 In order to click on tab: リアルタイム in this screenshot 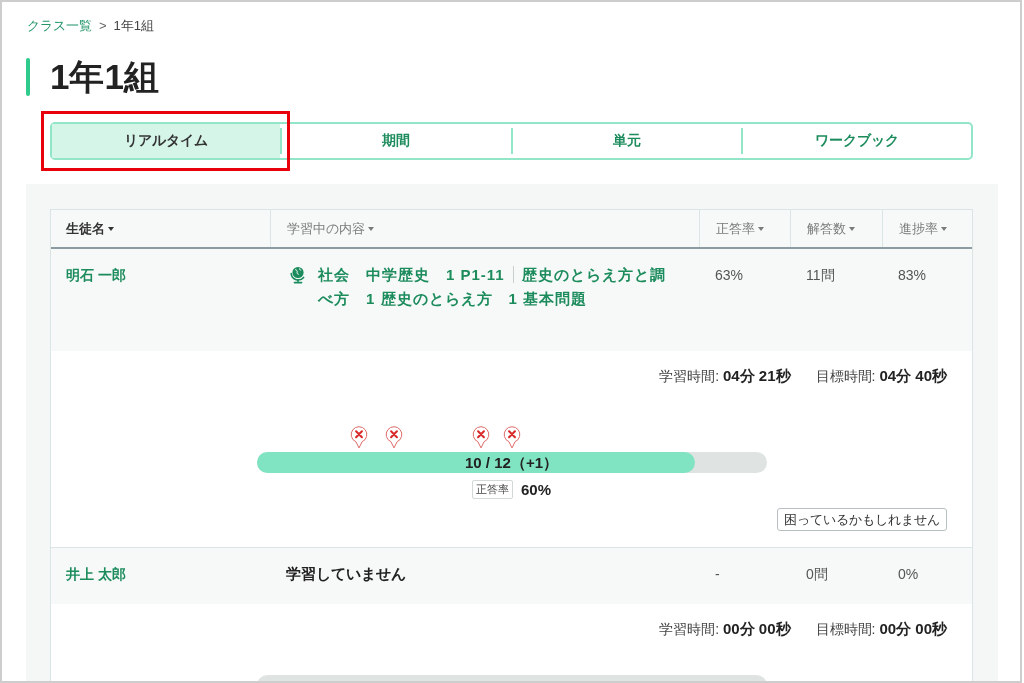, I will do `click(166, 141)`.